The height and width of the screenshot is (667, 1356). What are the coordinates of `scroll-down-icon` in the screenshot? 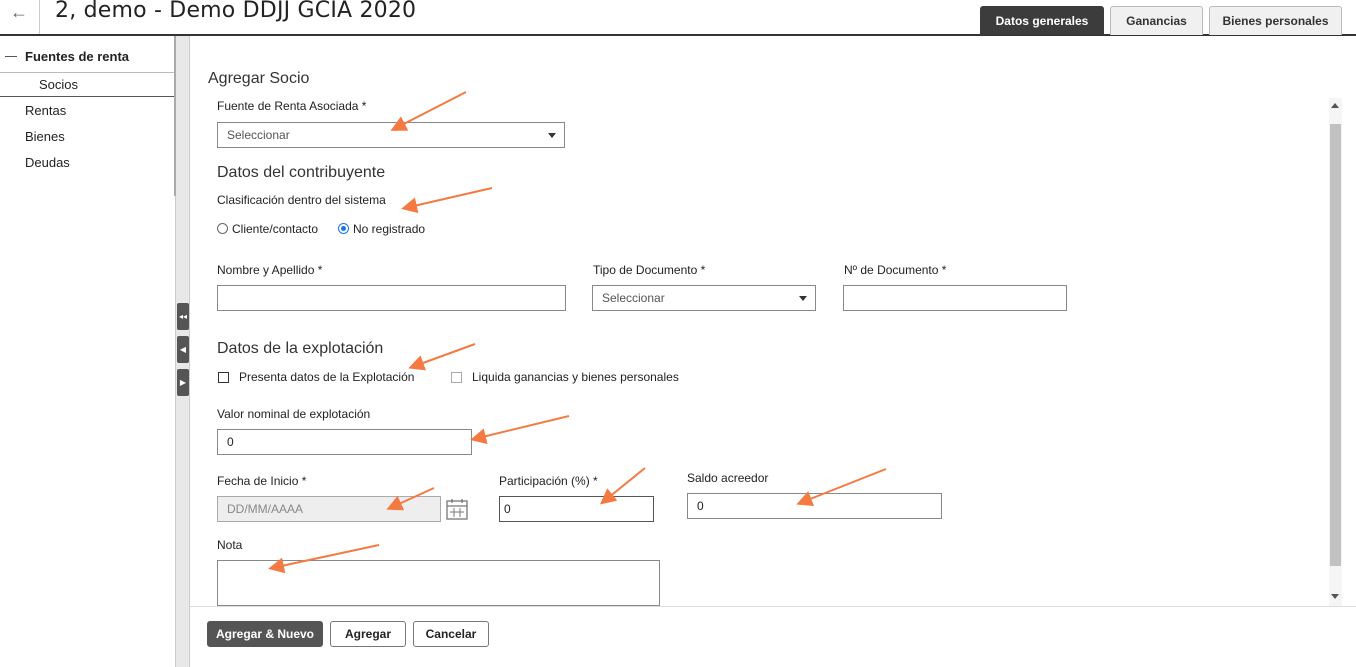 It's located at (1335, 596).